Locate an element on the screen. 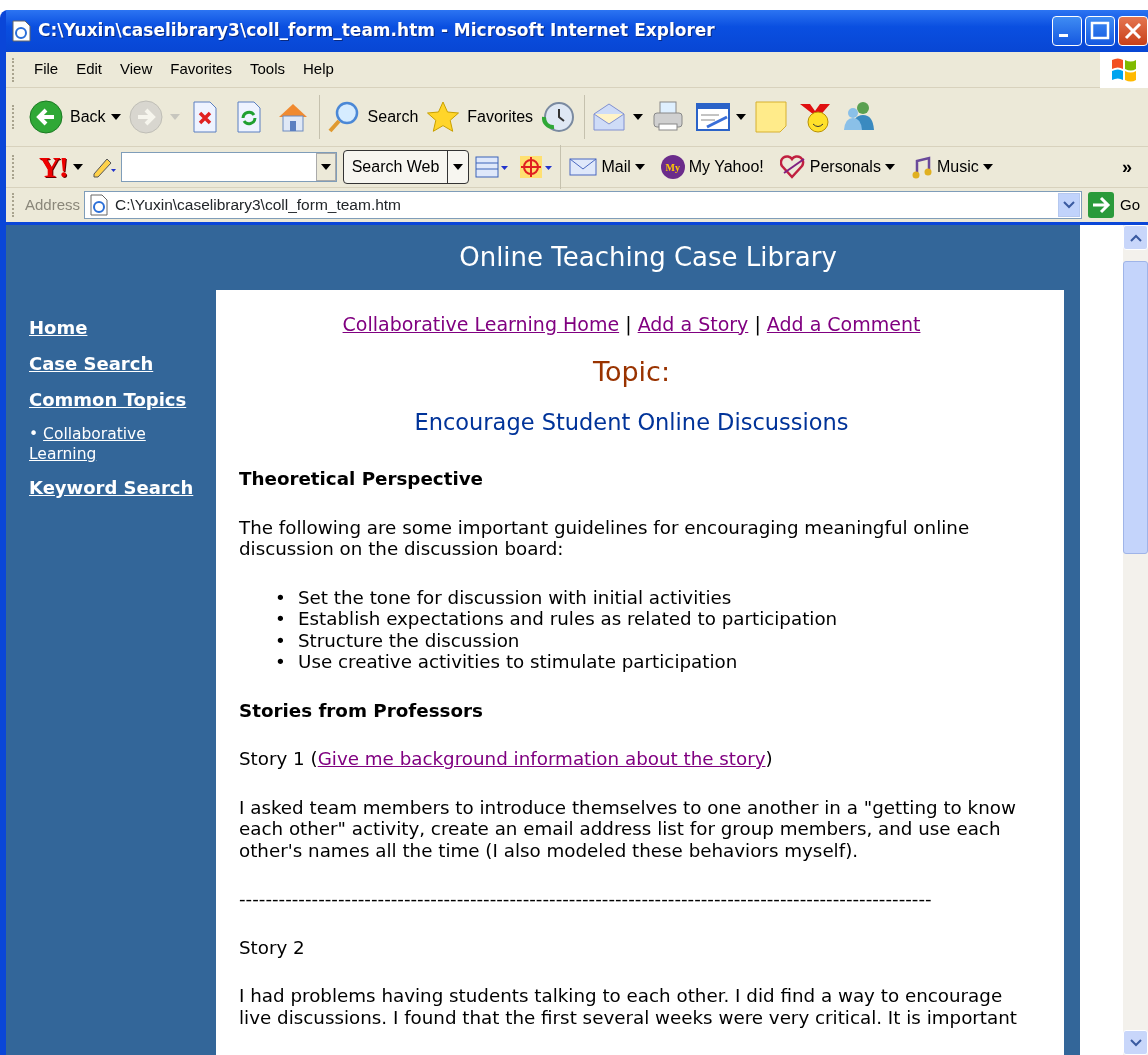  topic-label: Topic: is located at coordinates (631, 372).